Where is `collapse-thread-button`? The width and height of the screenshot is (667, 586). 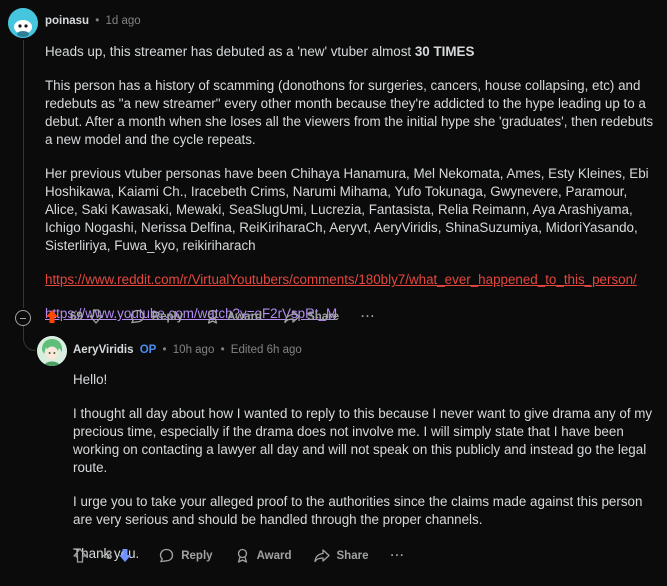 collapse-thread-button is located at coordinates (23, 318).